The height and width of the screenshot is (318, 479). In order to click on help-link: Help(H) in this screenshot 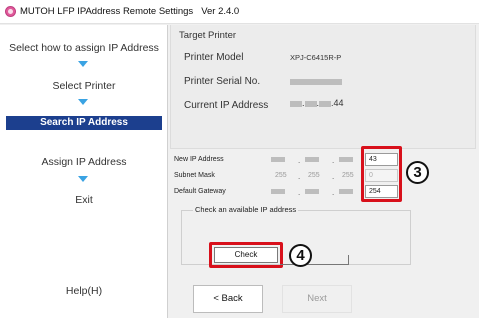, I will do `click(84, 291)`.